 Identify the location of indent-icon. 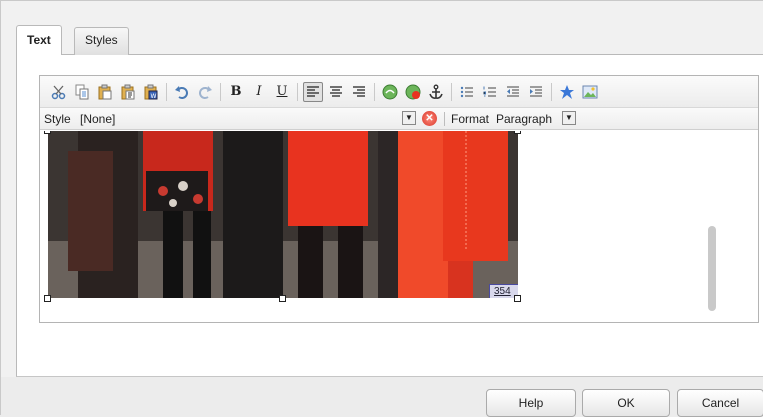
(536, 92).